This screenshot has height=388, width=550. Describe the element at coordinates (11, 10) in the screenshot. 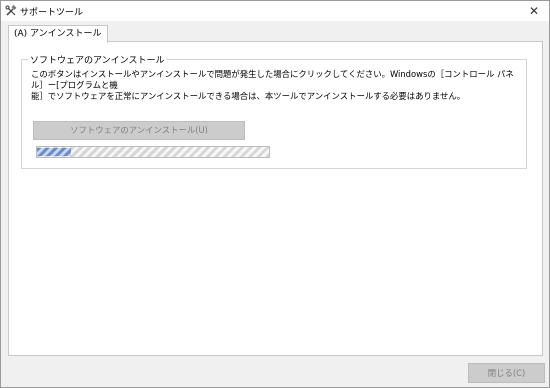

I see `tools-icon` at that location.